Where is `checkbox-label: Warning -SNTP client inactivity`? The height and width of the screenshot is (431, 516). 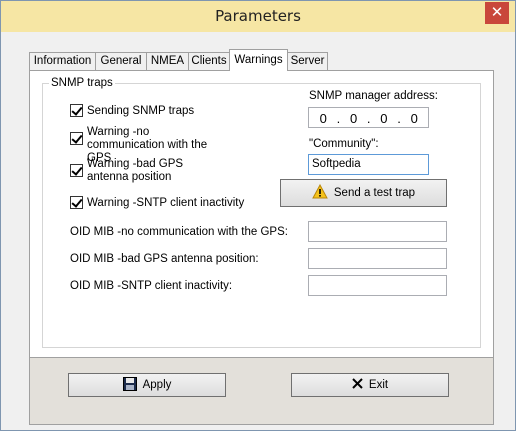
checkbox-label: Warning -SNTP client inactivity is located at coordinates (166, 203).